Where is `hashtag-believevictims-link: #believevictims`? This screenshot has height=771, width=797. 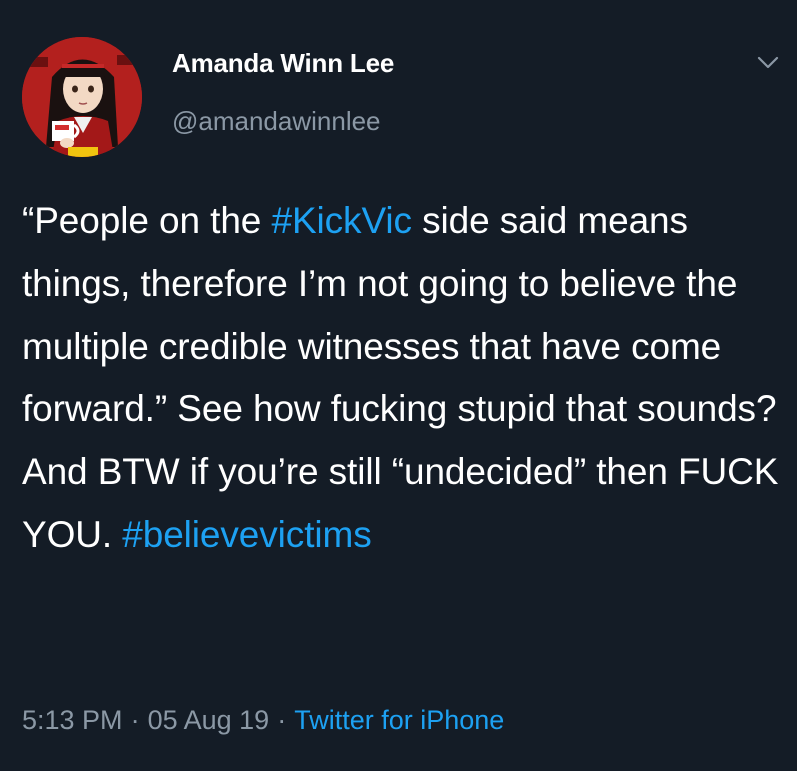 hashtag-believevictims-link: #believevictims is located at coordinates (246, 534).